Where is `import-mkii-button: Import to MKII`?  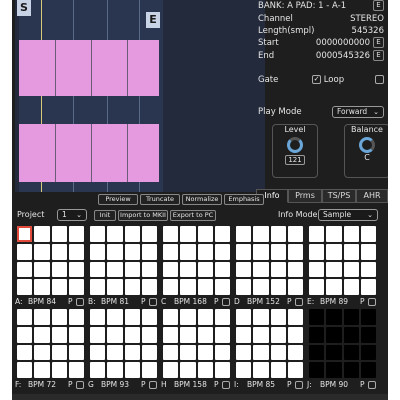 import-mkii-button: Import to MKII is located at coordinates (143, 215).